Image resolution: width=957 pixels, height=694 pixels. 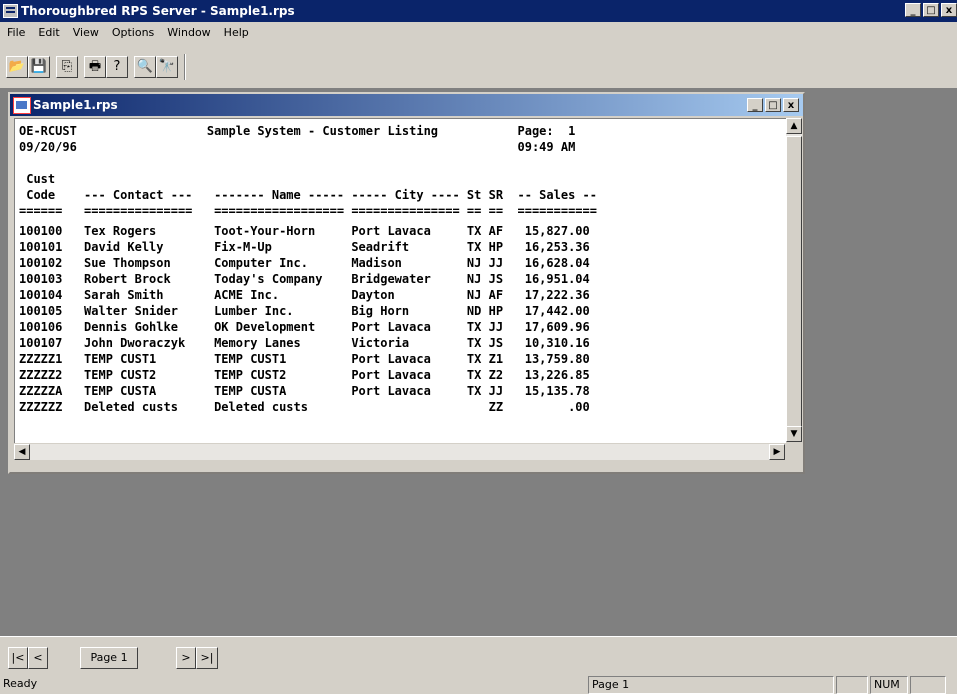 I want to click on status-scroll, so click(x=928, y=685).